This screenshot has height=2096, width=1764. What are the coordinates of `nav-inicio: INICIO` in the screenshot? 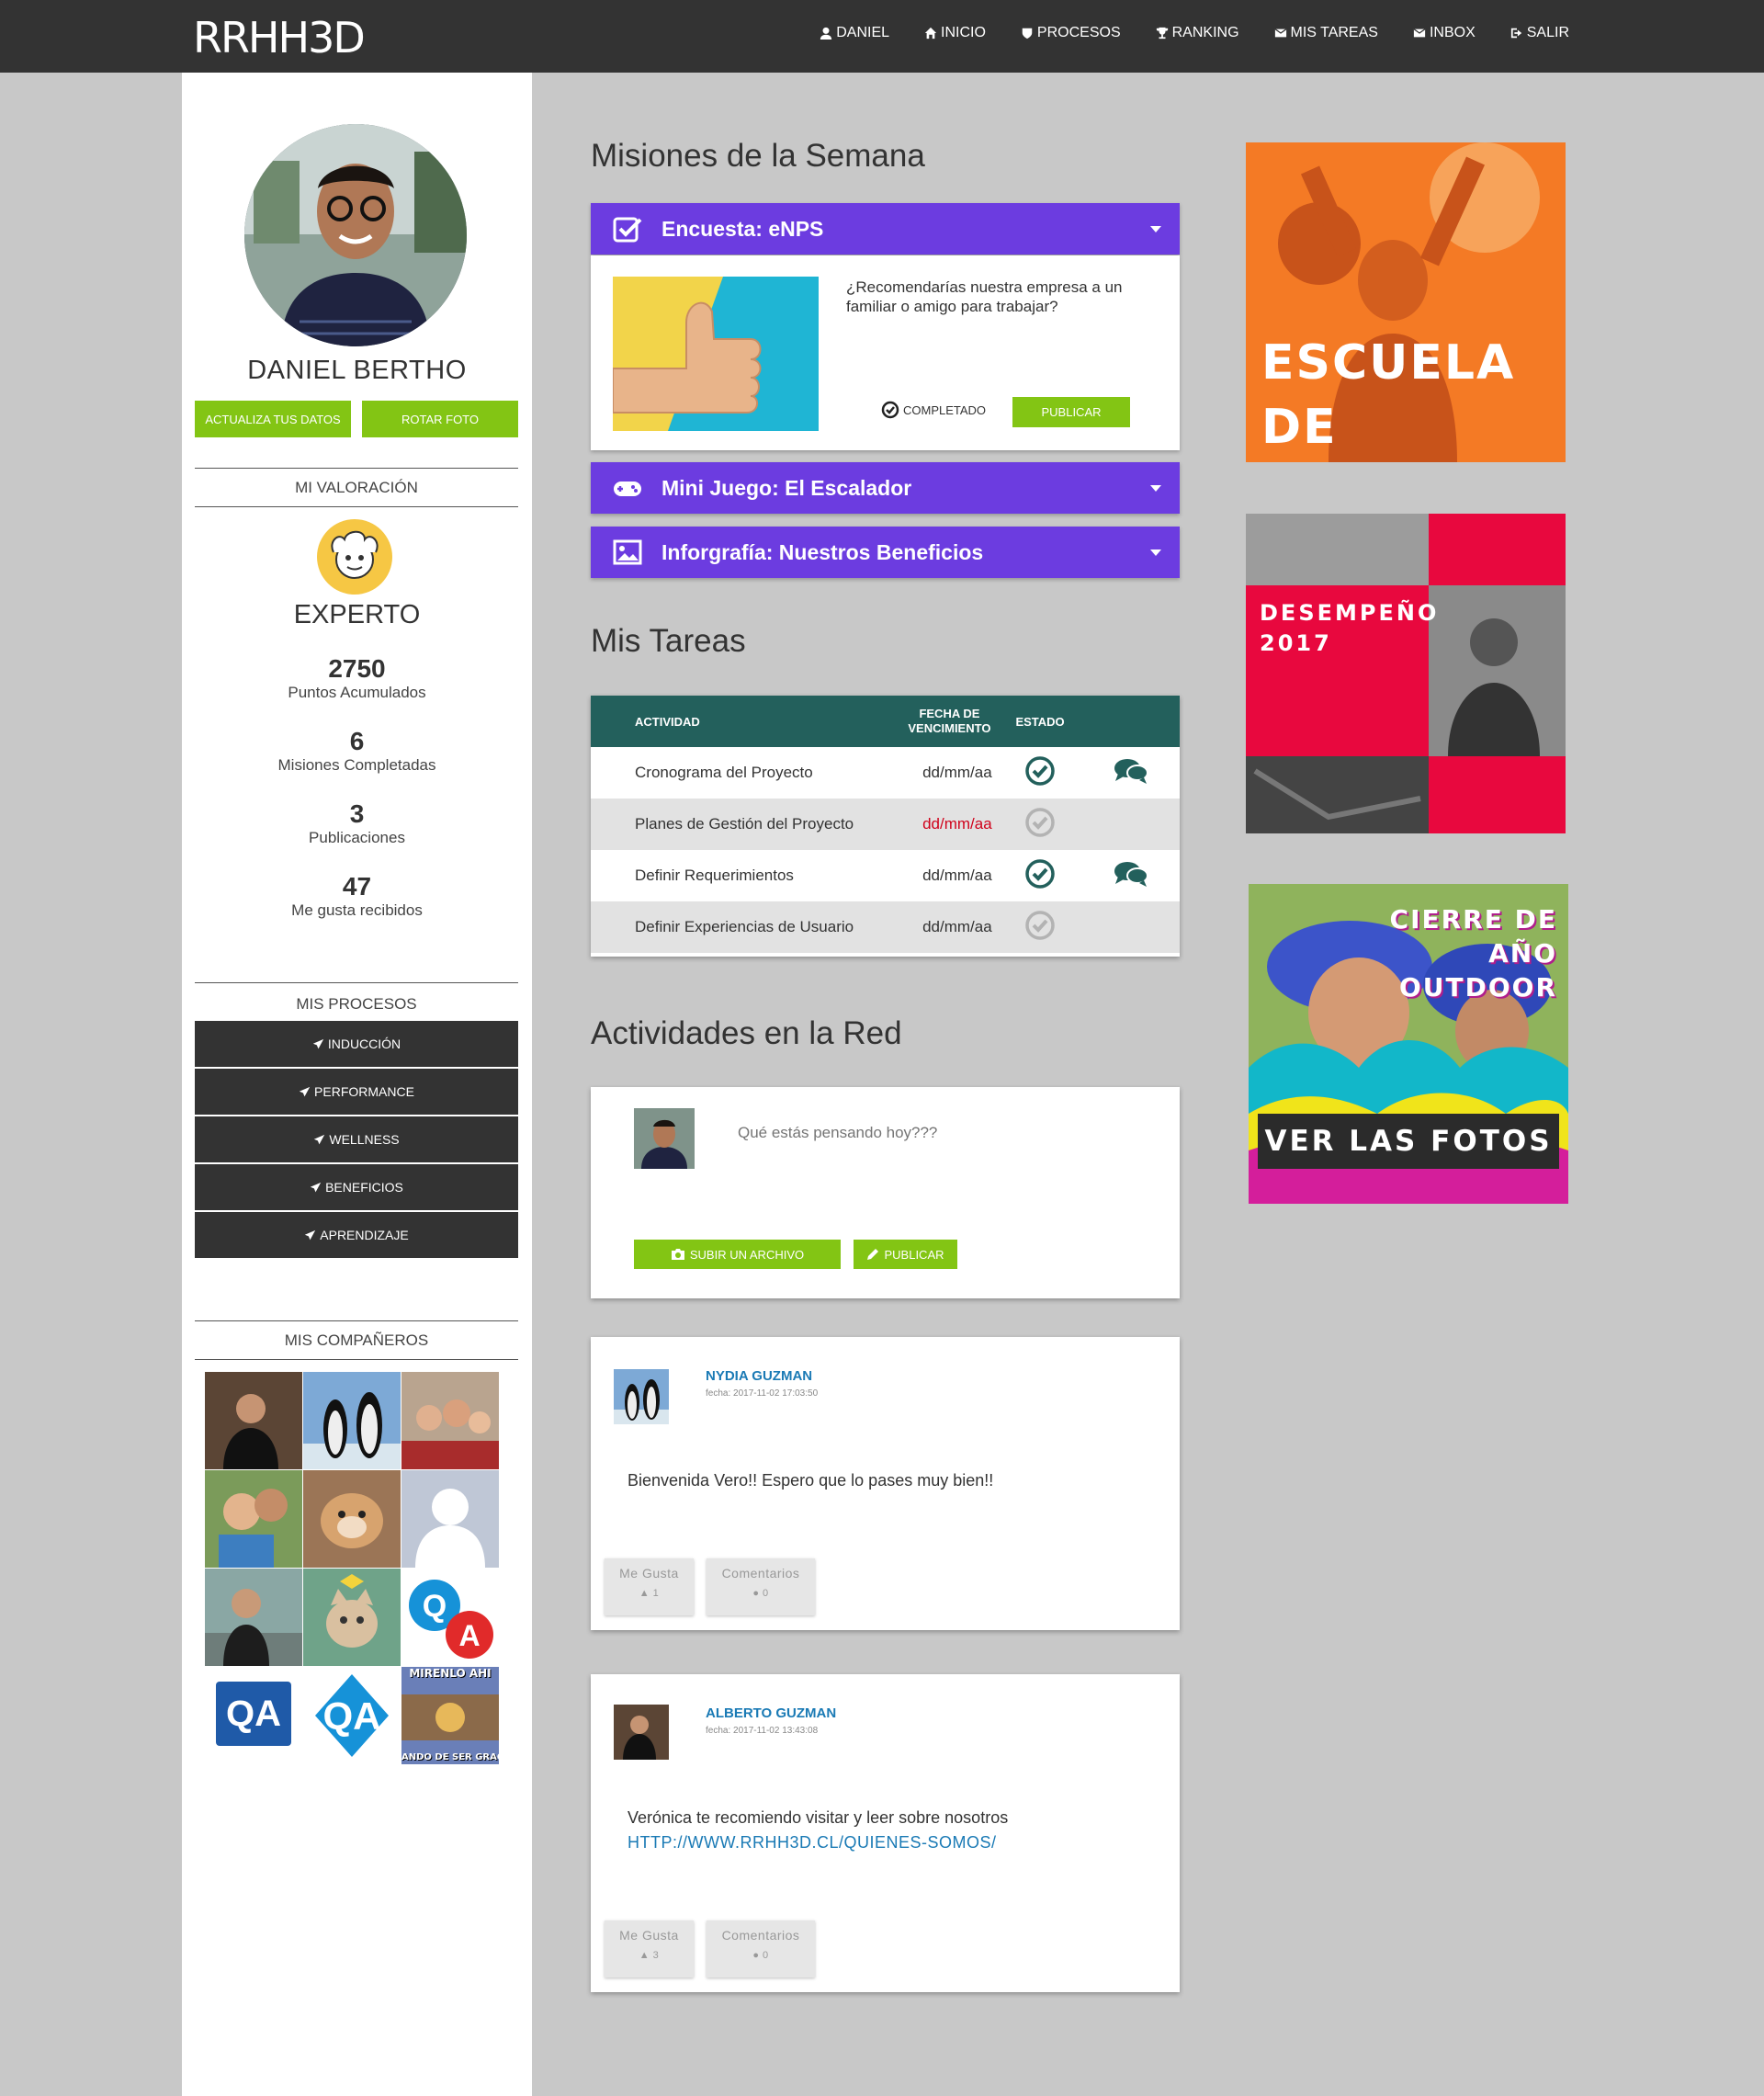 It's located at (955, 33).